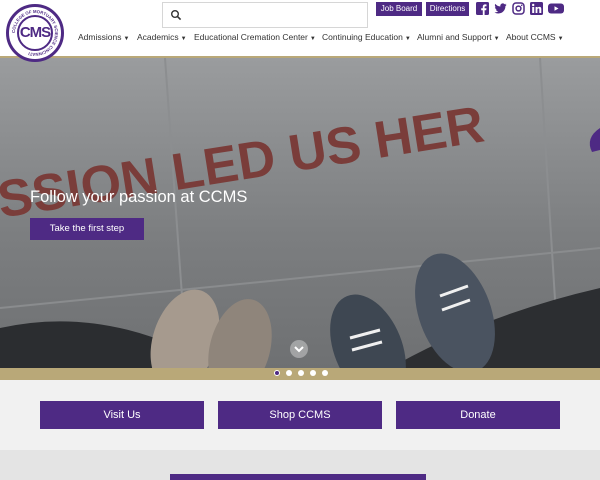 This screenshot has height=480, width=600. I want to click on nav-admissions: Admissions ▼, so click(103, 37).